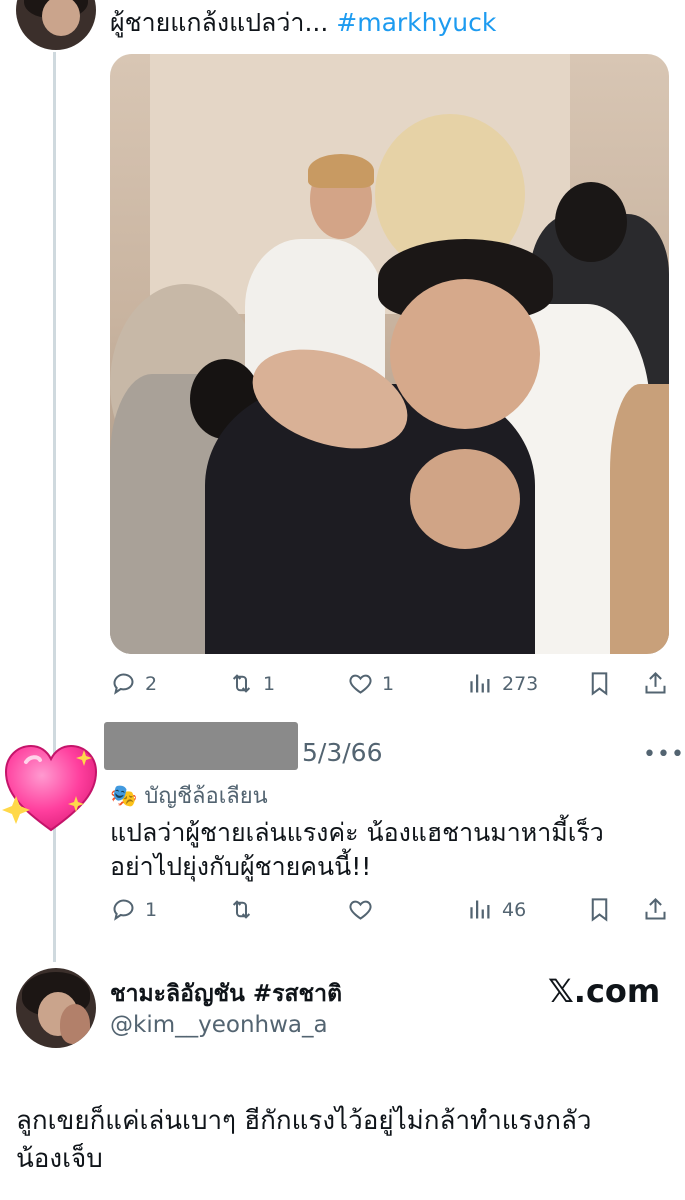 The width and height of the screenshot is (685, 1200). Describe the element at coordinates (388, 683) in the screenshot. I see `like-count: 1` at that location.